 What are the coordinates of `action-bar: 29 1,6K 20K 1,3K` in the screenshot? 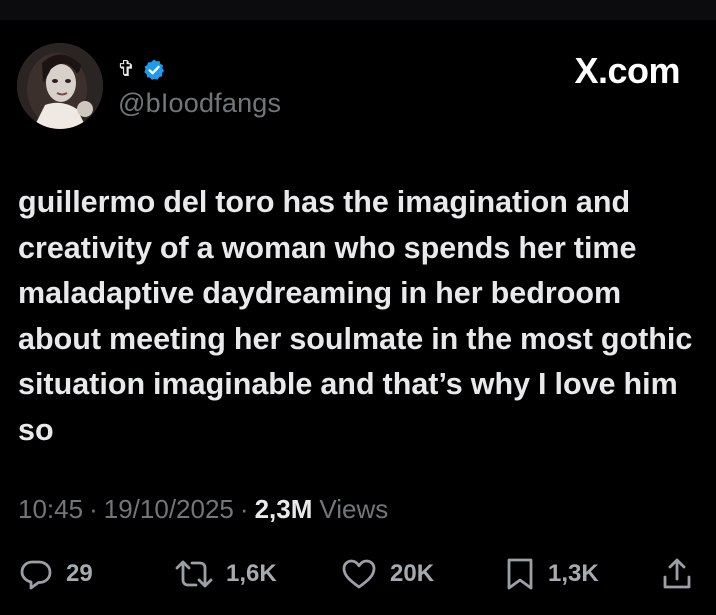 It's located at (358, 574).